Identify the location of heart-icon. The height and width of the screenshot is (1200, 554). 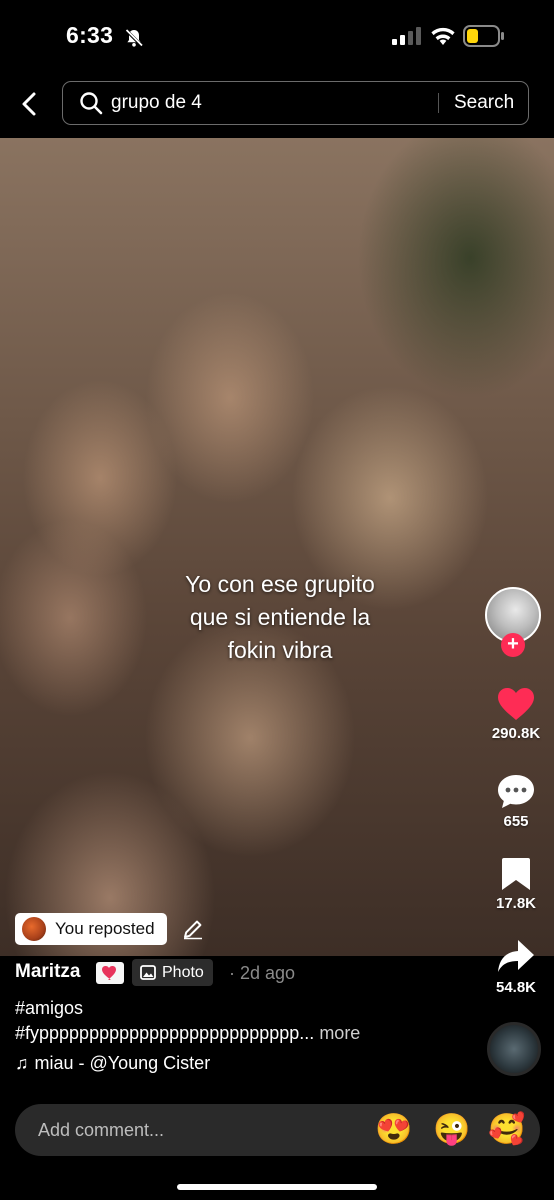
(516, 704).